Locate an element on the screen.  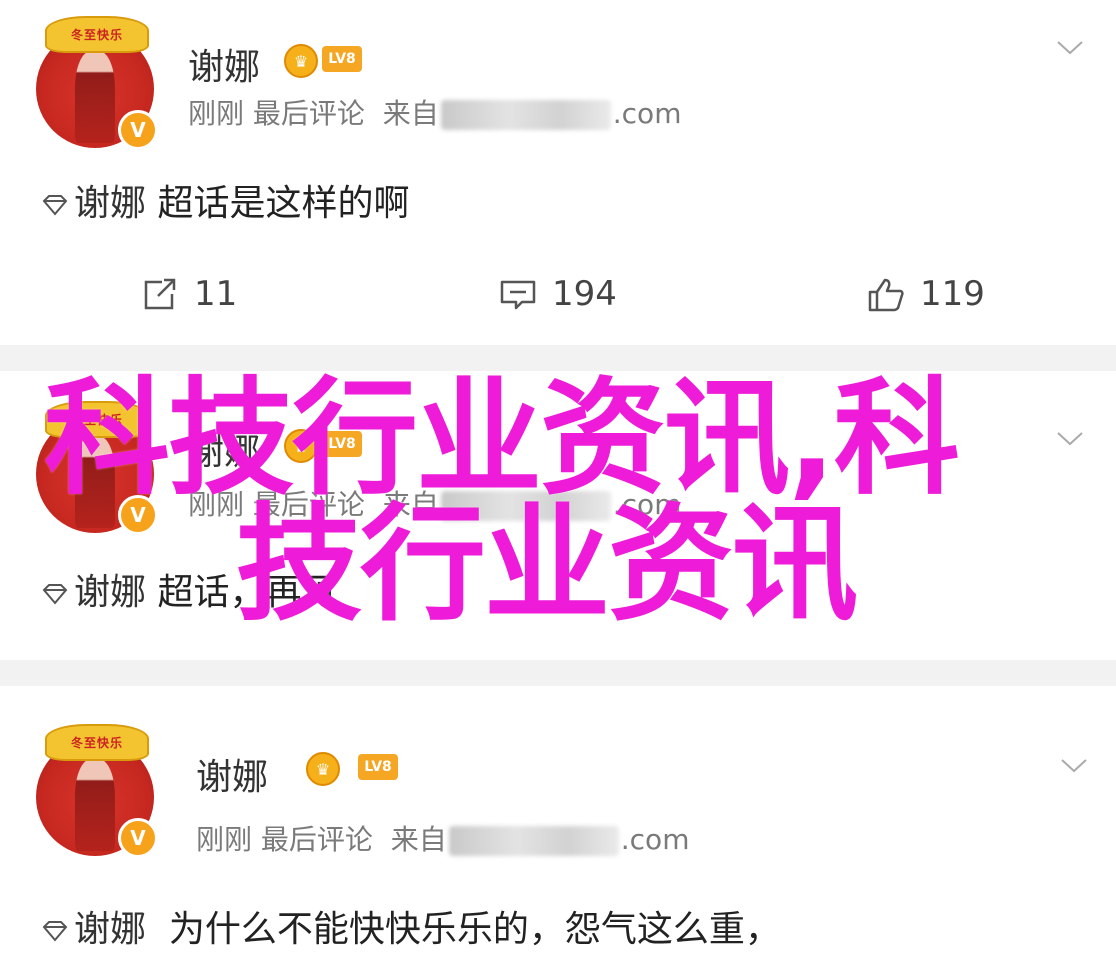
share-count: 11 is located at coordinates (216, 294).